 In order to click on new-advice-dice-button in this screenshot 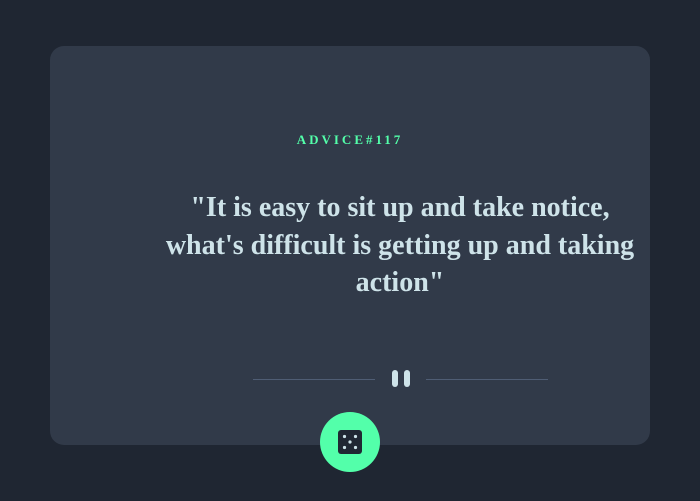, I will do `click(350, 442)`.